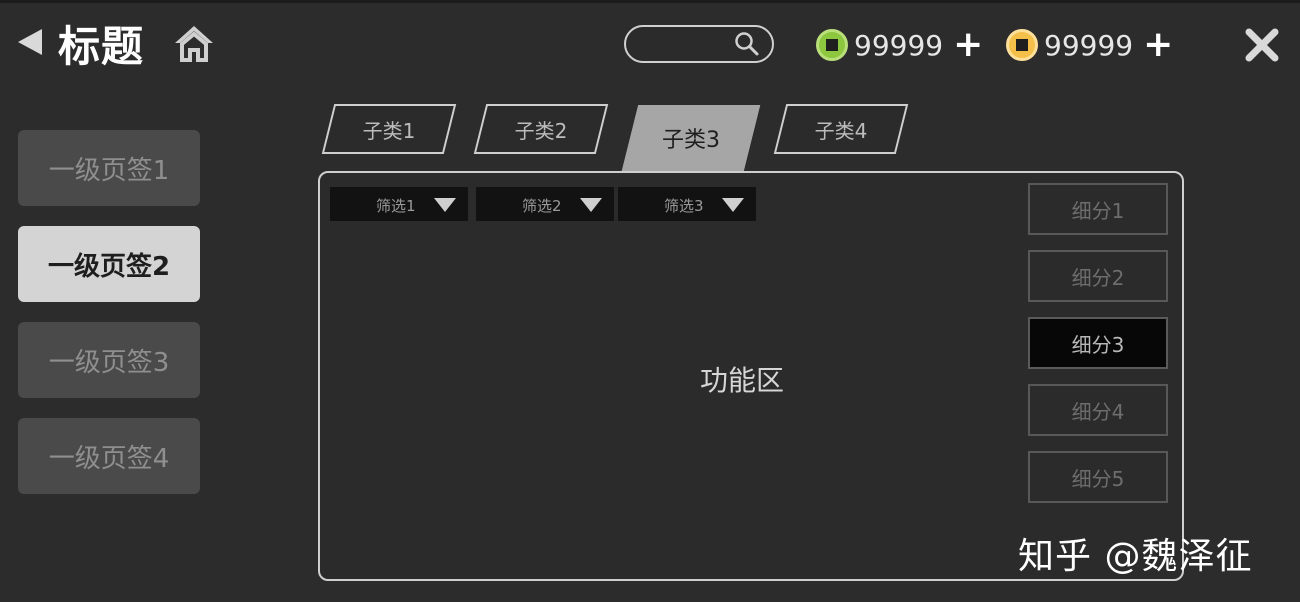 The width and height of the screenshot is (1300, 602). What do you see at coordinates (684, 206) in the screenshot?
I see `filter-label: 筛选3` at bounding box center [684, 206].